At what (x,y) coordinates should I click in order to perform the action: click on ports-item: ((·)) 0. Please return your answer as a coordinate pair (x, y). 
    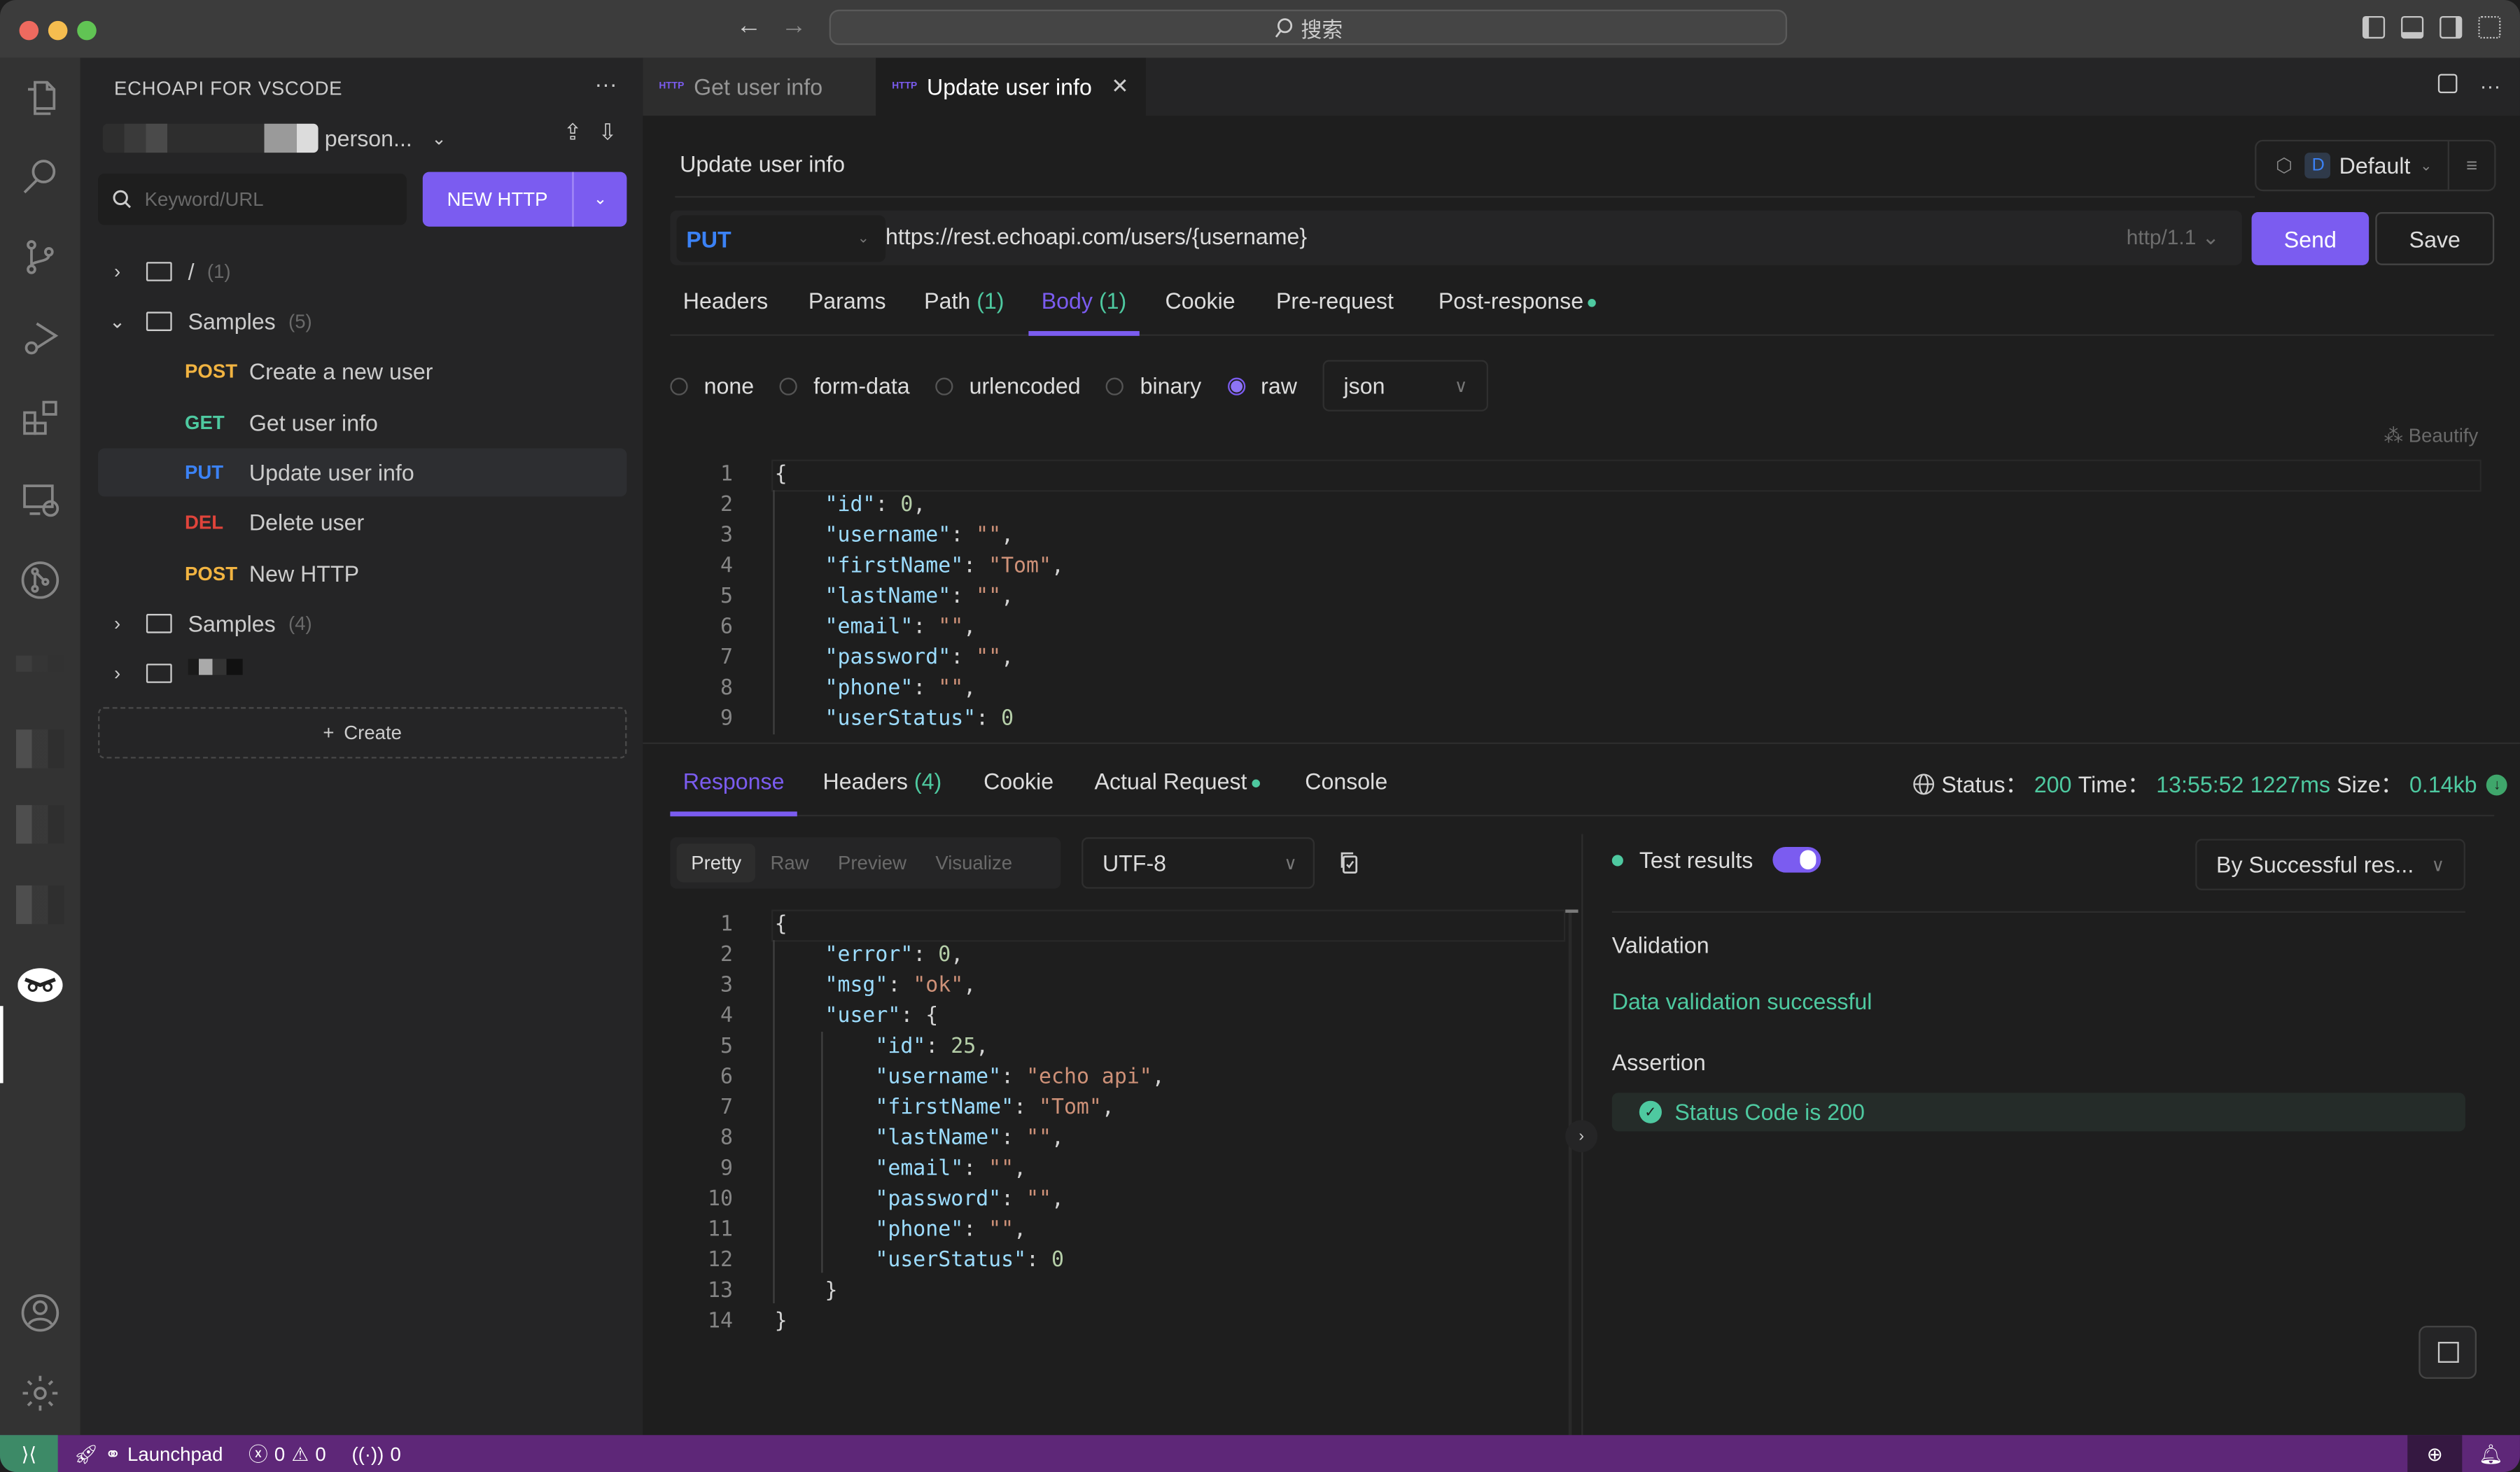
    Looking at the image, I should click on (375, 1454).